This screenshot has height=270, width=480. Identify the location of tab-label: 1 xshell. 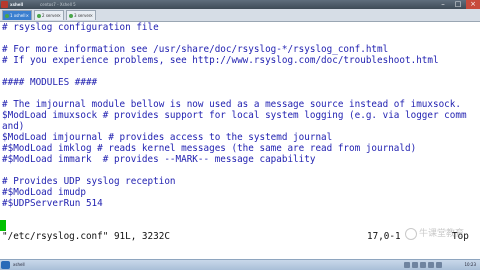
(18, 15).